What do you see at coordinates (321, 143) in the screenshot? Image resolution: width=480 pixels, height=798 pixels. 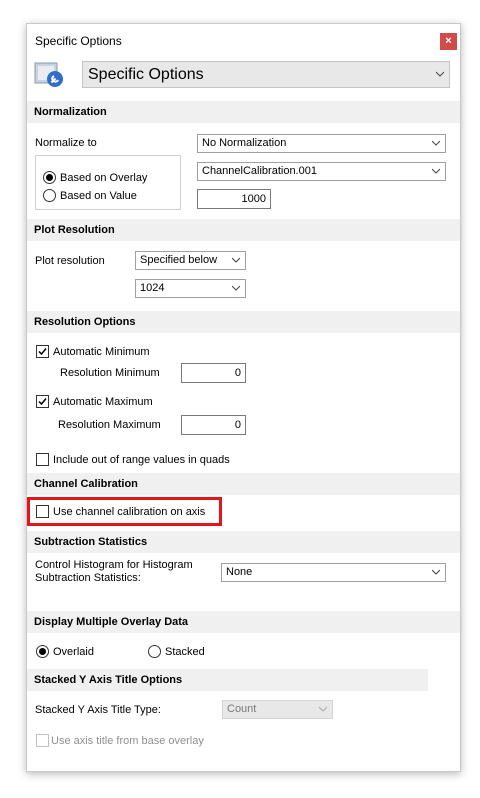 I see `normalize-to-select: No Normalization` at bounding box center [321, 143].